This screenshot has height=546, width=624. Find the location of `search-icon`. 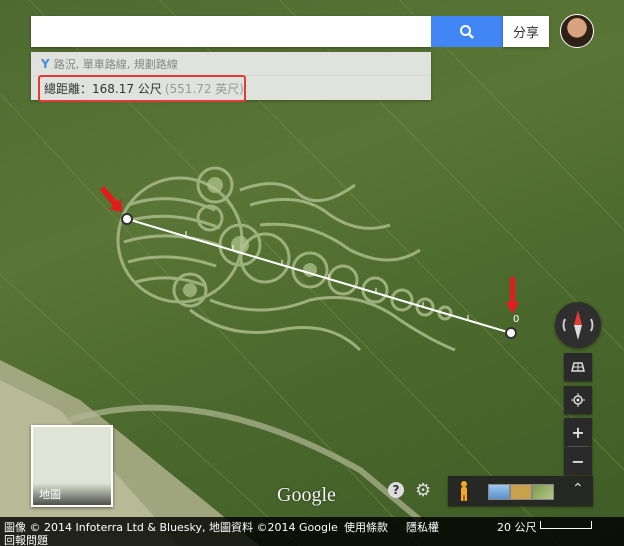

search-icon is located at coordinates (467, 31).